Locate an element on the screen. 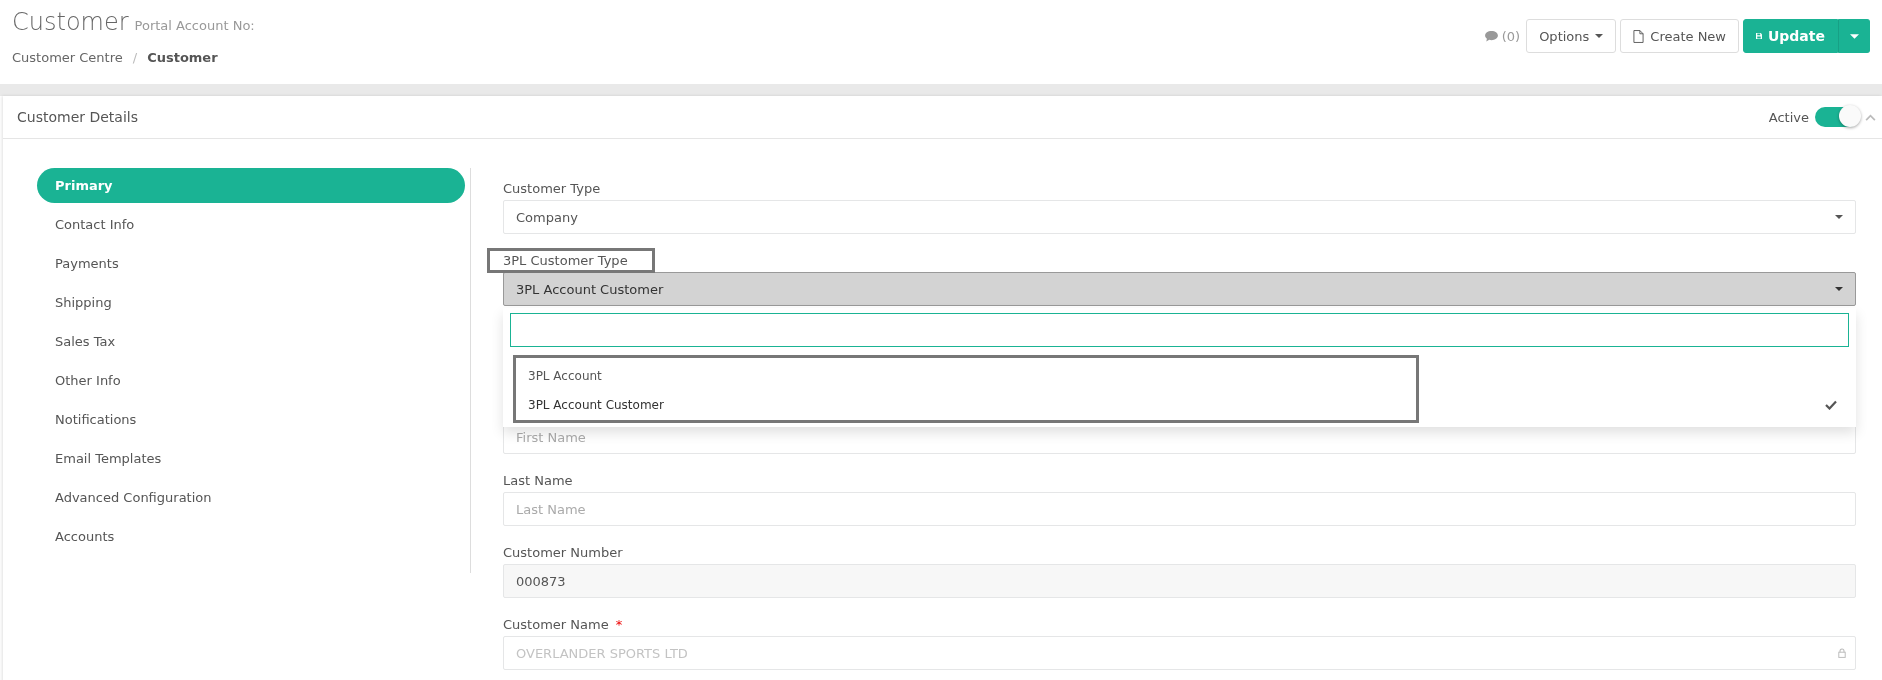  field-label: Customer Name is located at coordinates (556, 624).